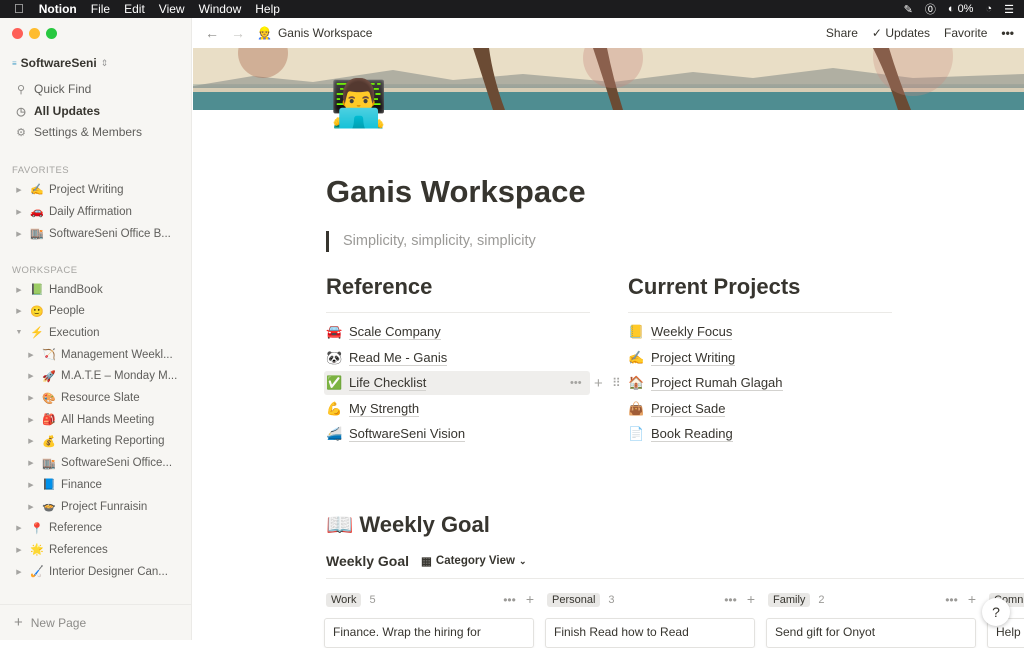  What do you see at coordinates (908, 9) in the screenshot?
I see `pen-icon: ✎` at bounding box center [908, 9].